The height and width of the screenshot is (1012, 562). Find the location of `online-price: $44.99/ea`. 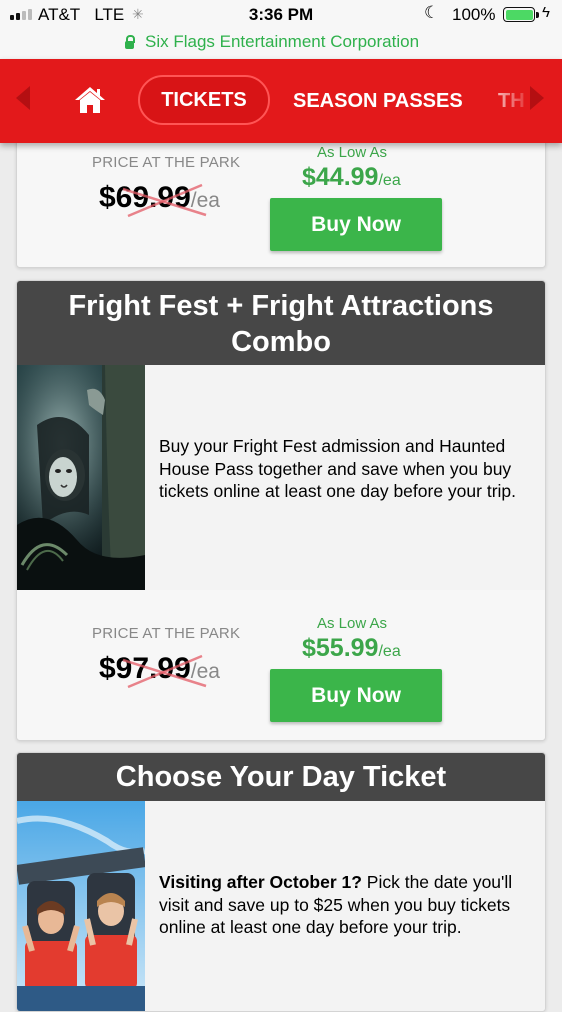

online-price: $44.99/ea is located at coordinates (351, 177).